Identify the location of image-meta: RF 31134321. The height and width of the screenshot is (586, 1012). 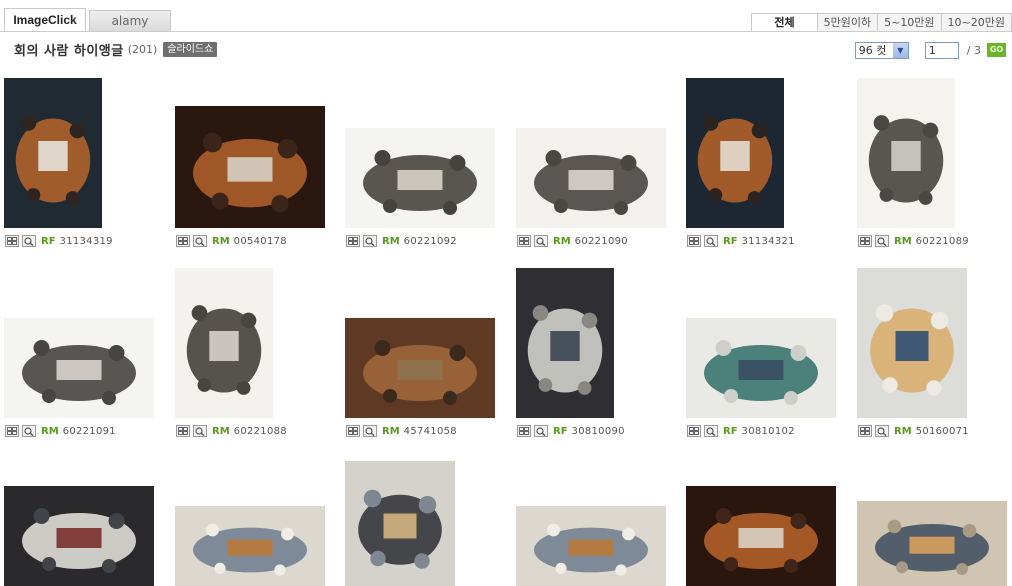
(741, 241).